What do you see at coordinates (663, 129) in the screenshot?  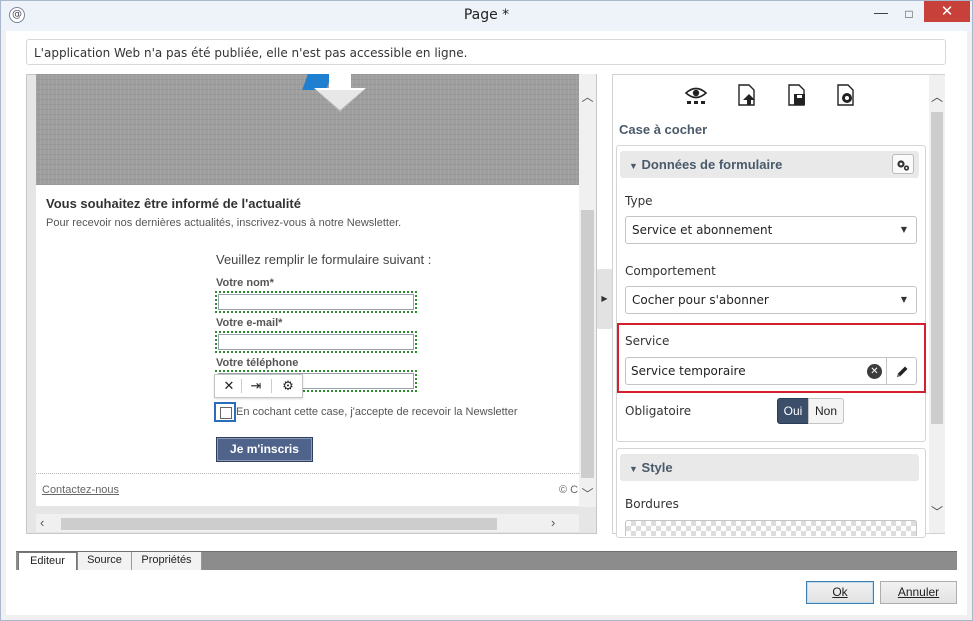 I see `properties-title: Case à cocher` at bounding box center [663, 129].